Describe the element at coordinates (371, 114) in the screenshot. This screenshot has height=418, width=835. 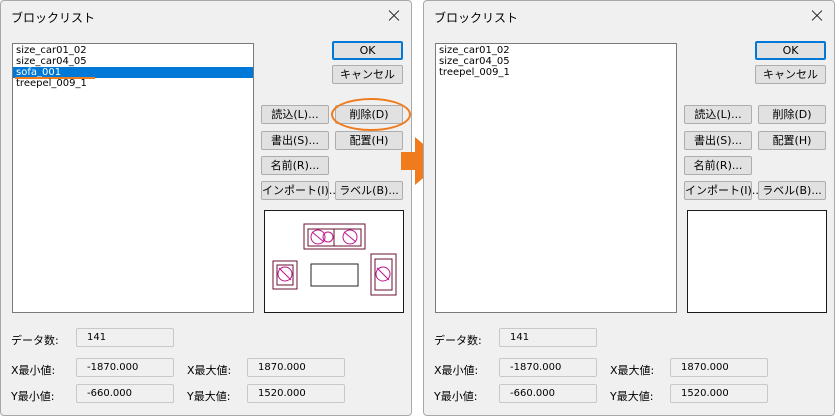
I see `delete-highlight-ring` at that location.